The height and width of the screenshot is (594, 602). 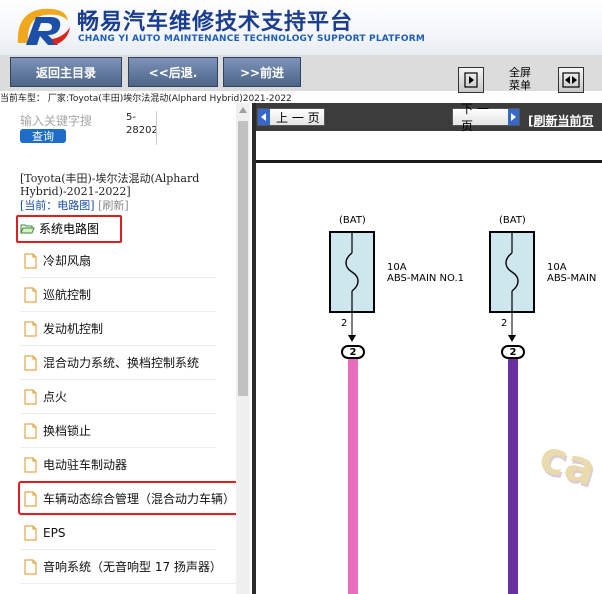 What do you see at coordinates (504, 323) in the screenshot?
I see `pin-label-2: 2` at bounding box center [504, 323].